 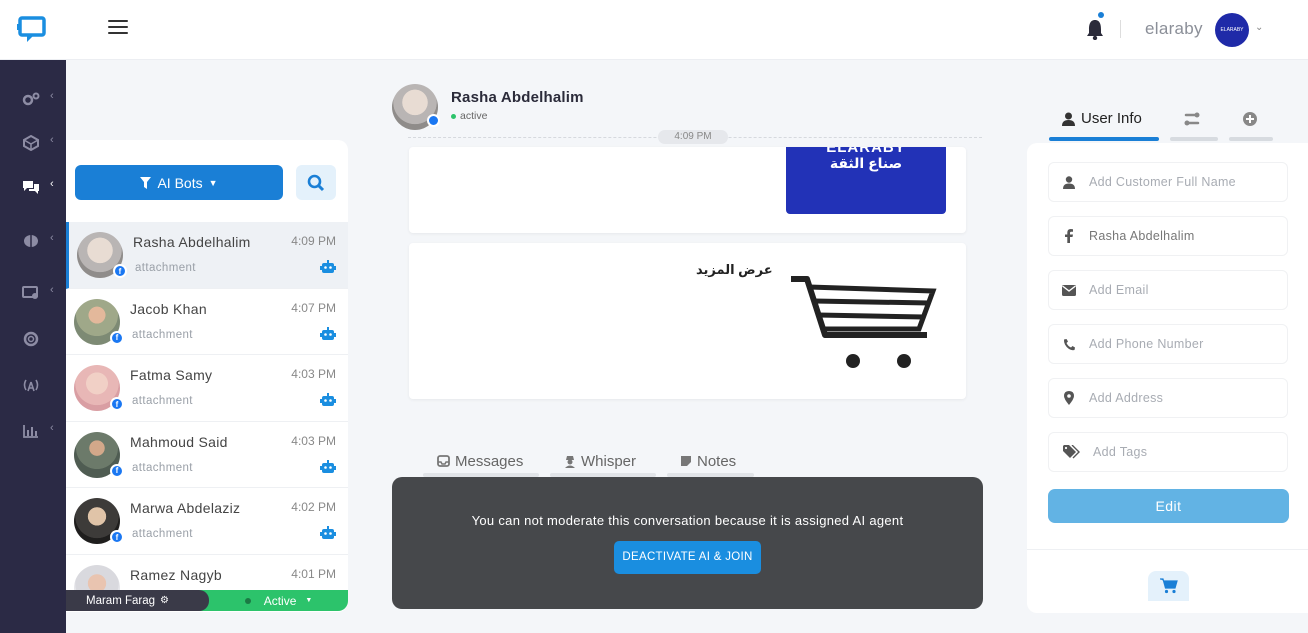 I want to click on agent-status-dropdown: Active ▼, so click(x=273, y=600).